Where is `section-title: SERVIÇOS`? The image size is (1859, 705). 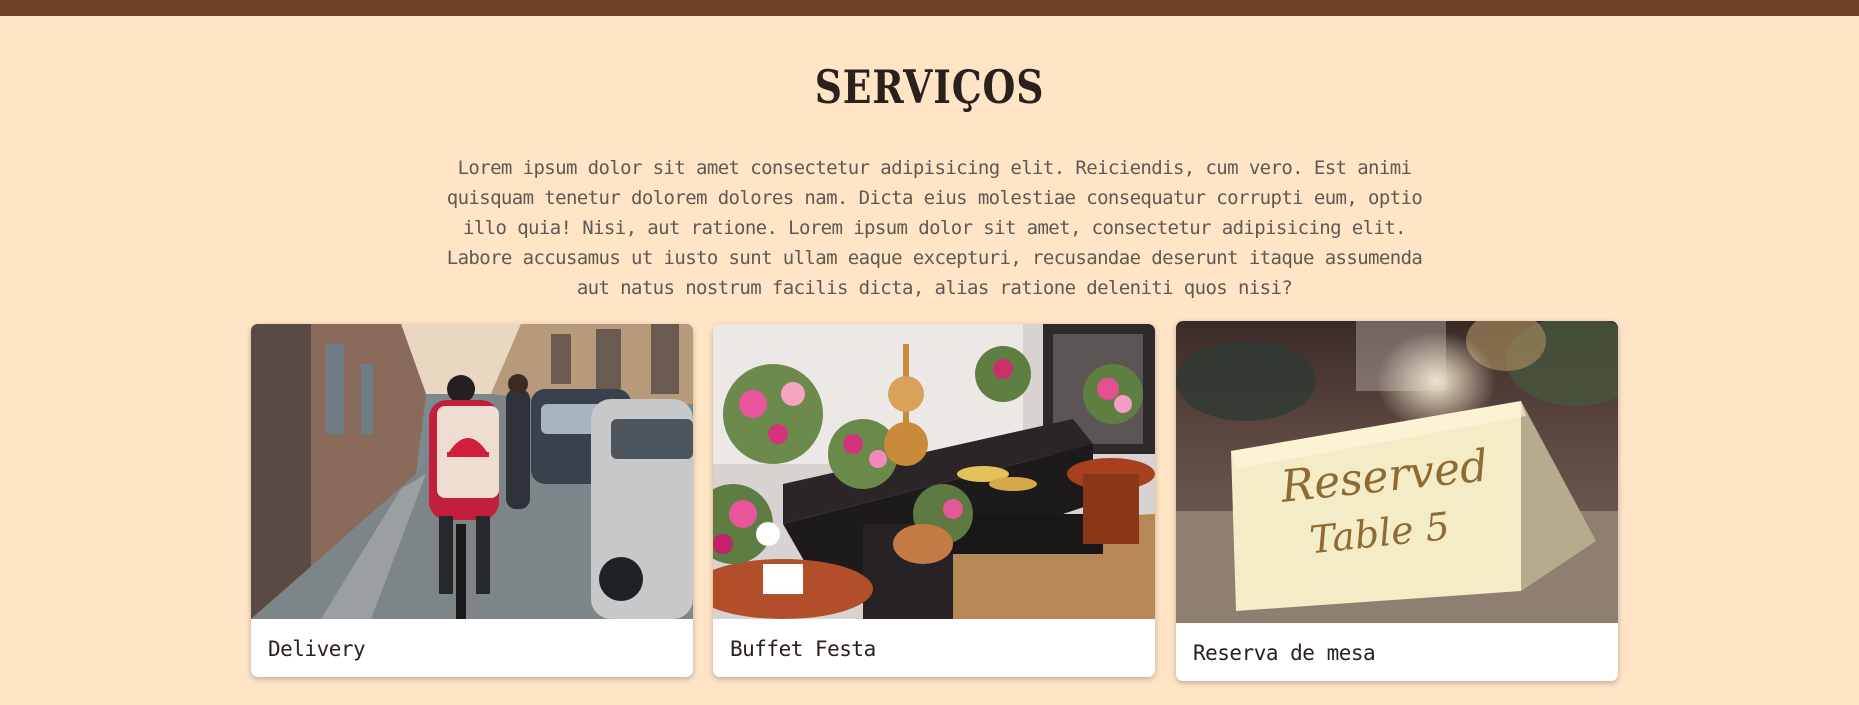 section-title: SERVIÇOS is located at coordinates (929, 87).